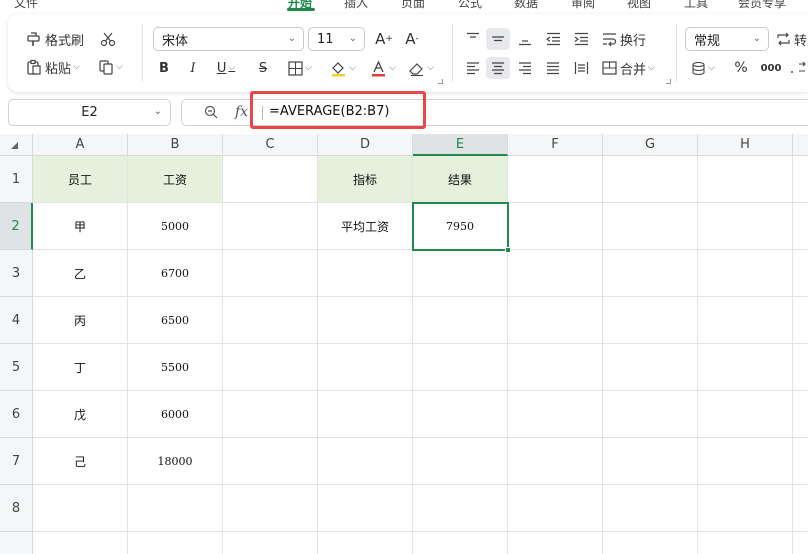  What do you see at coordinates (80, 414) in the screenshot?
I see `cell-a6: 戊` at bounding box center [80, 414].